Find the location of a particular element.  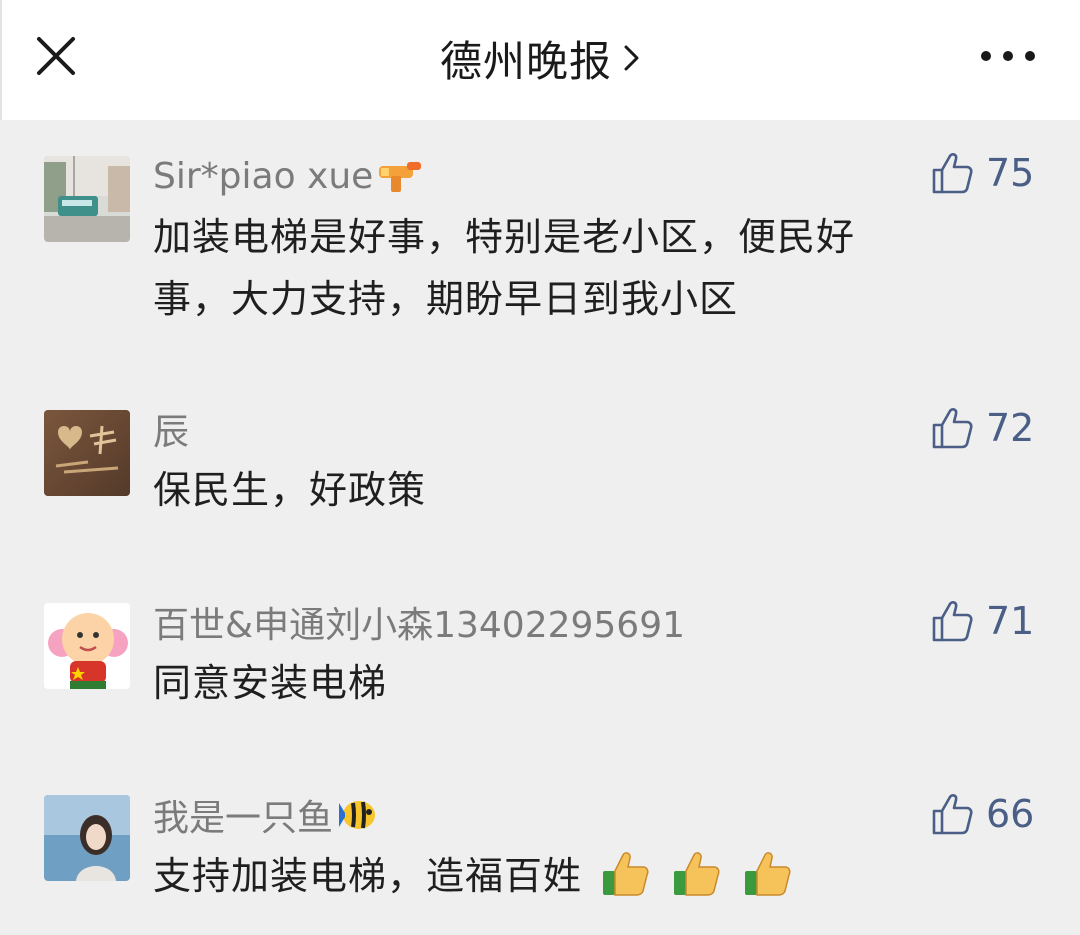

like-button: 71 is located at coordinates (990, 621).